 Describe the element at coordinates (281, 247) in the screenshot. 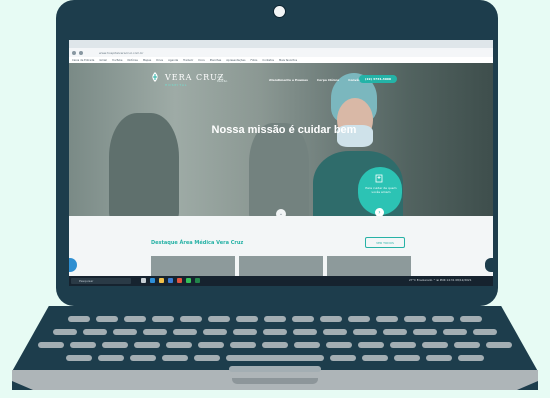

I see `highlight-section: Destaque Área Médica Vera Cruz VER TODOS` at that location.